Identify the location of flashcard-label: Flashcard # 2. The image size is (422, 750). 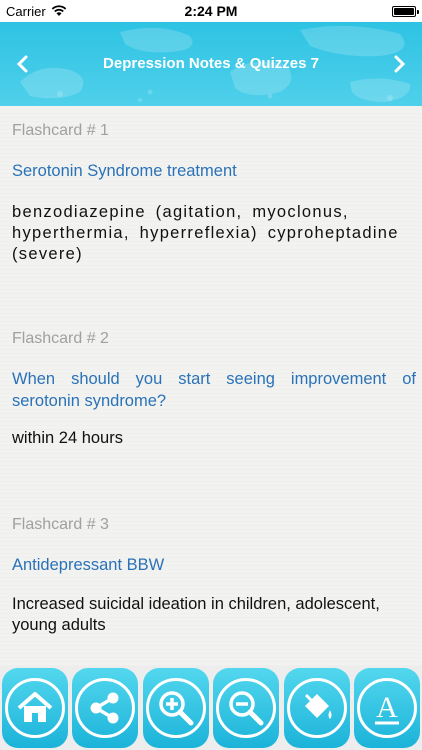
(60, 338).